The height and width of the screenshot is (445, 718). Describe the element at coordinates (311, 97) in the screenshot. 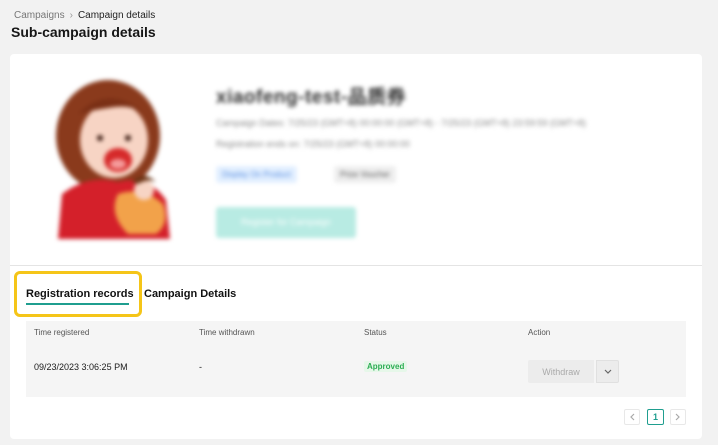

I see `campaign-name: xiaofeng-test-品质券` at that location.